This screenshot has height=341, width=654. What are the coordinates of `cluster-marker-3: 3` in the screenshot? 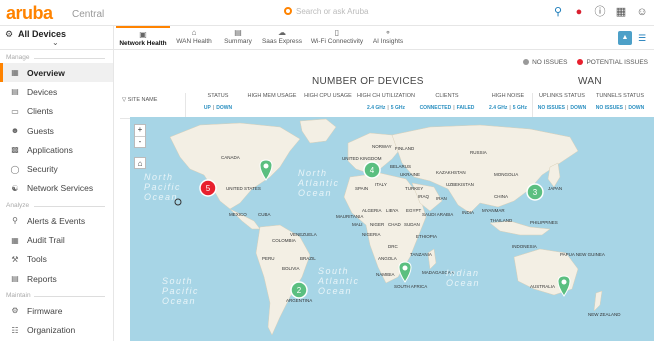 It's located at (535, 192).